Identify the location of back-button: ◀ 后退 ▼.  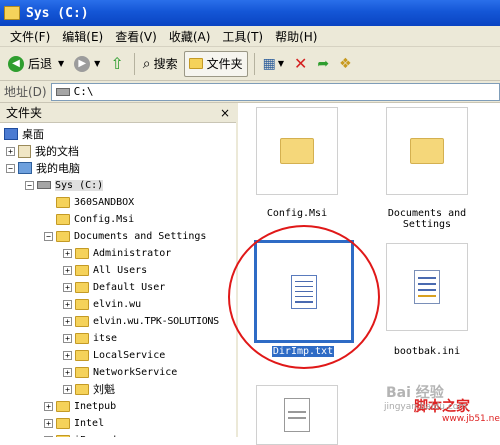
(36, 64).